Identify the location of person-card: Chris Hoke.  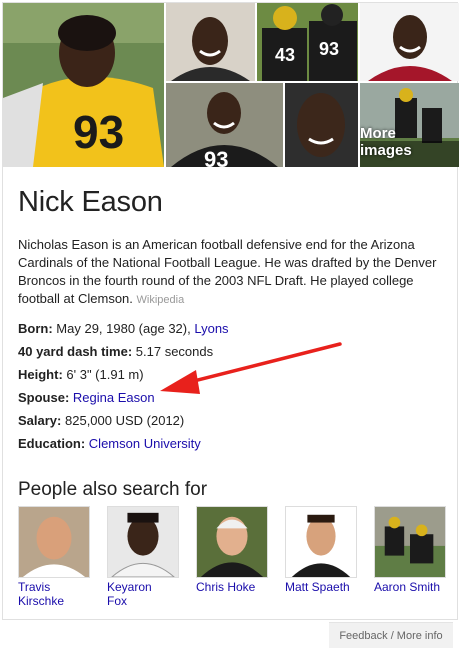
(233, 550).